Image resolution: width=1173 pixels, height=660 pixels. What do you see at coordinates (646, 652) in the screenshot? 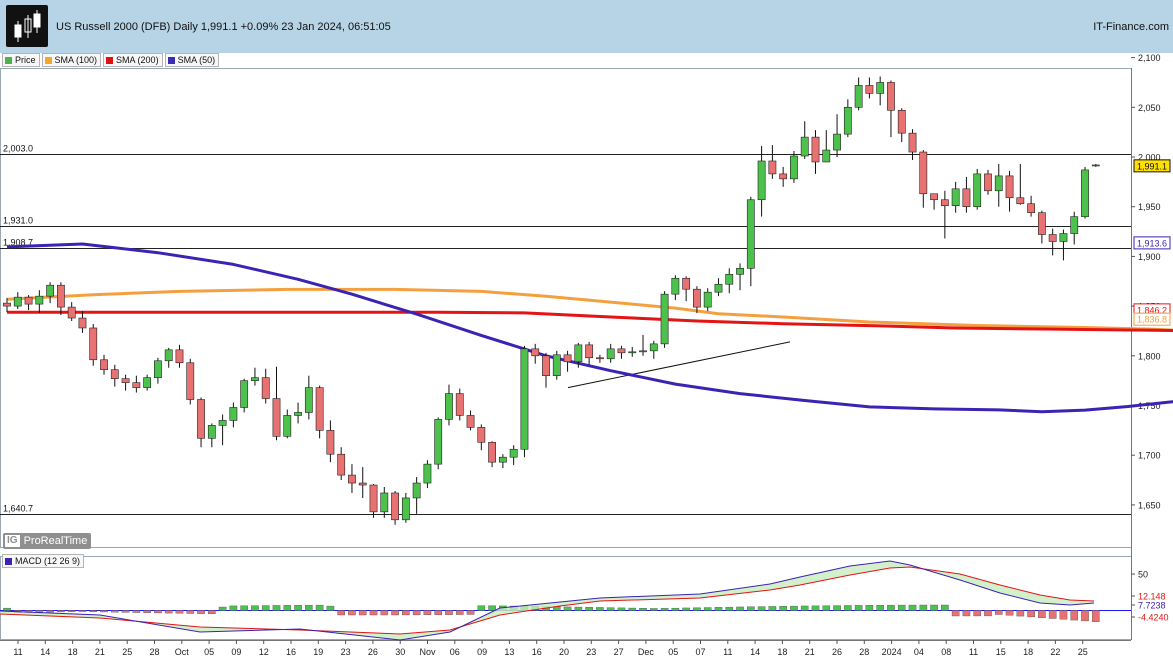
I see `x-tick-label: Dec` at bounding box center [646, 652].